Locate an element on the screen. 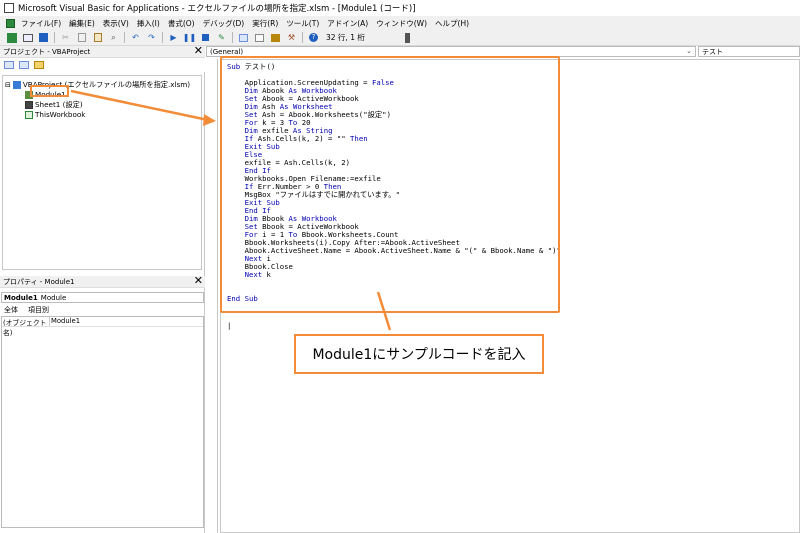 The width and height of the screenshot is (800, 533). project-toolbar is located at coordinates (102, 65).